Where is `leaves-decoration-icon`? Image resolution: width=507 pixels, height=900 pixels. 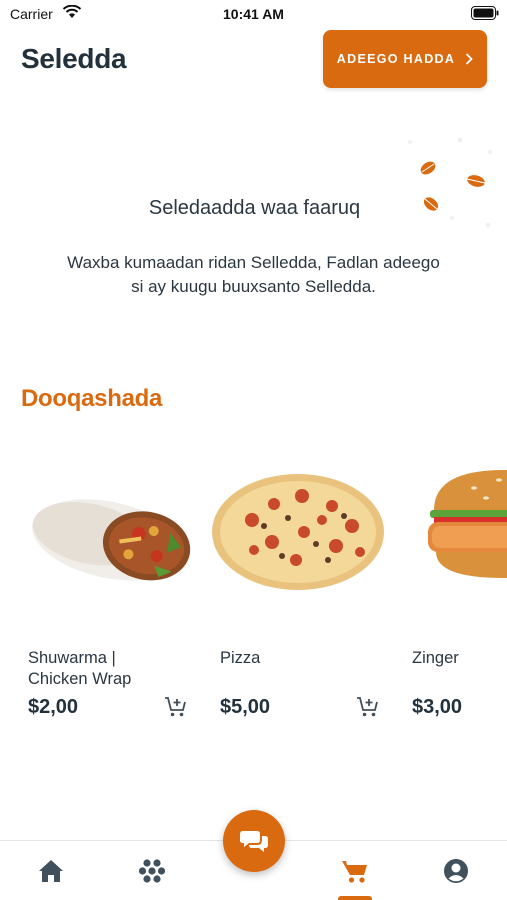 leaves-decoration-icon is located at coordinates (450, 182).